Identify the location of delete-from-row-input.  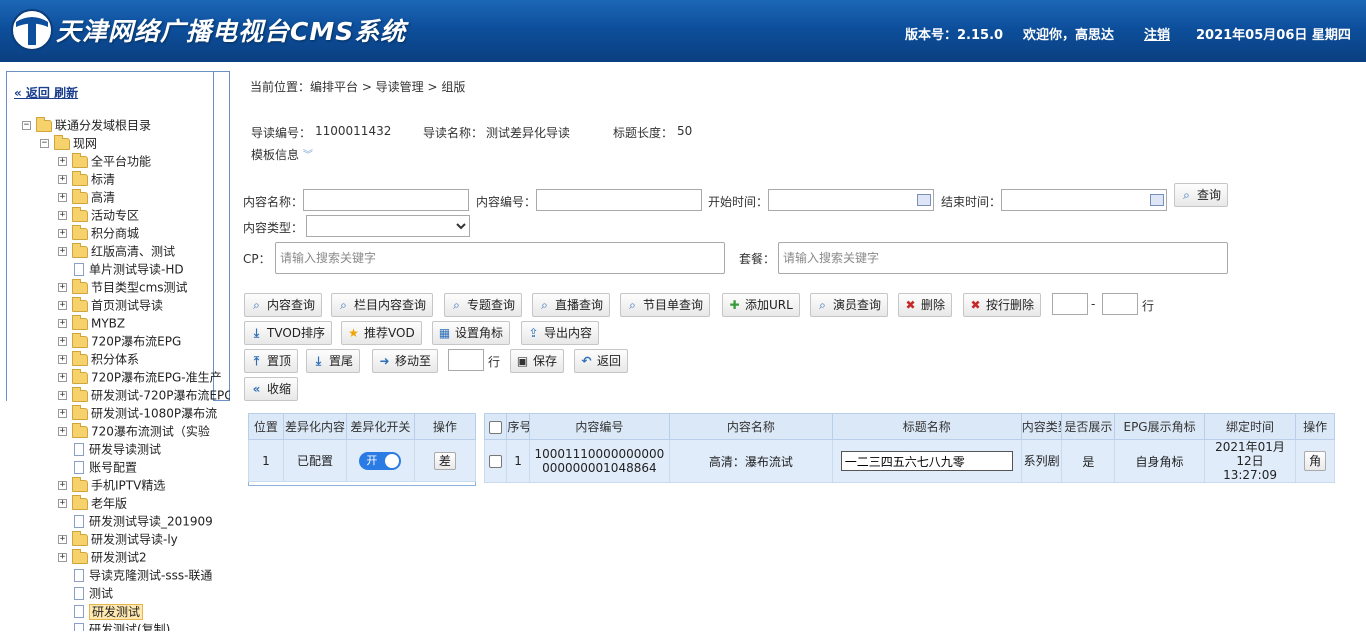
(1070, 304).